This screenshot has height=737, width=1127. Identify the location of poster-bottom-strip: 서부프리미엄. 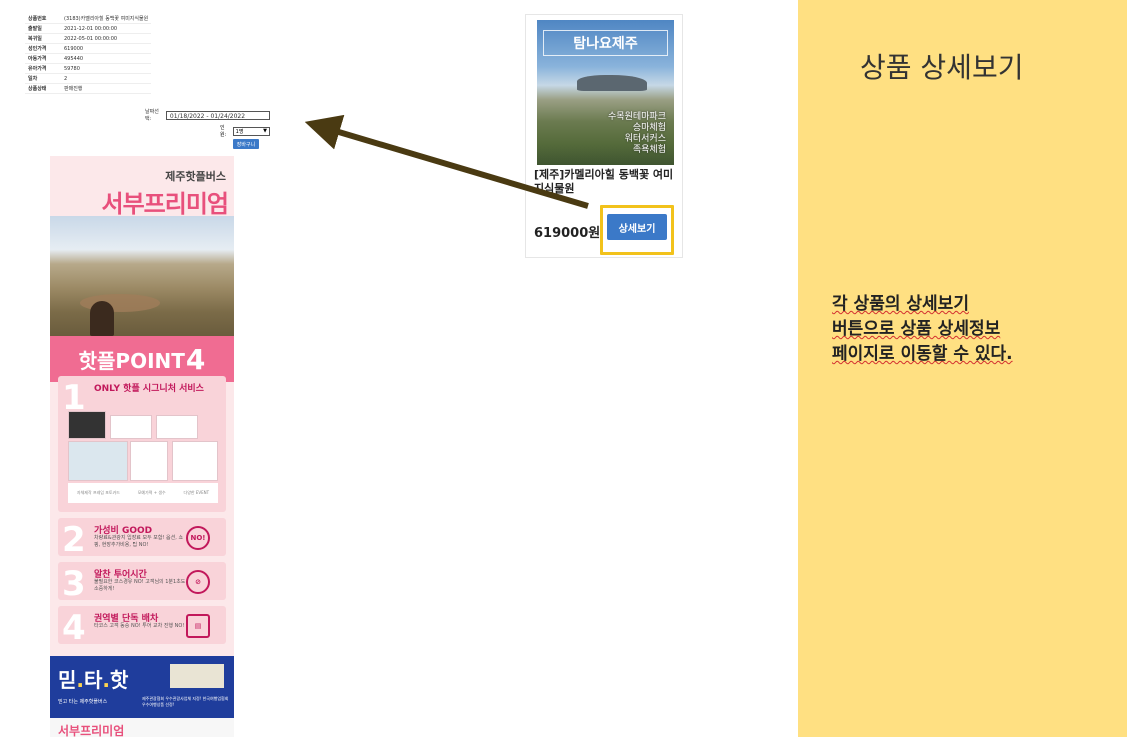
(142, 727).